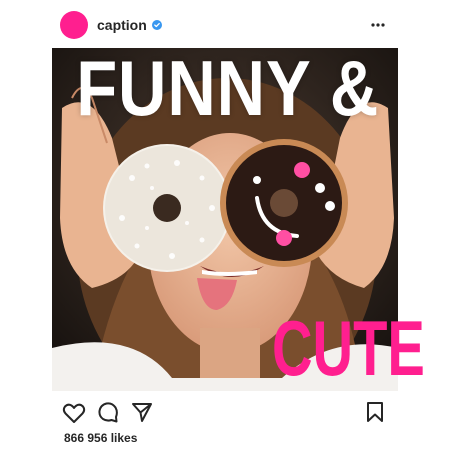  I want to click on headline-top: FUNNY &, so click(228, 88).